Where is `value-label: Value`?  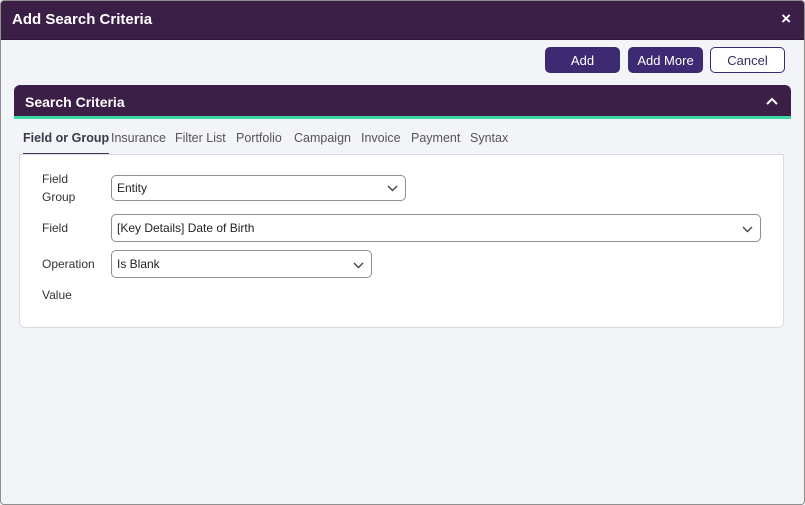 value-label: Value is located at coordinates (57, 295).